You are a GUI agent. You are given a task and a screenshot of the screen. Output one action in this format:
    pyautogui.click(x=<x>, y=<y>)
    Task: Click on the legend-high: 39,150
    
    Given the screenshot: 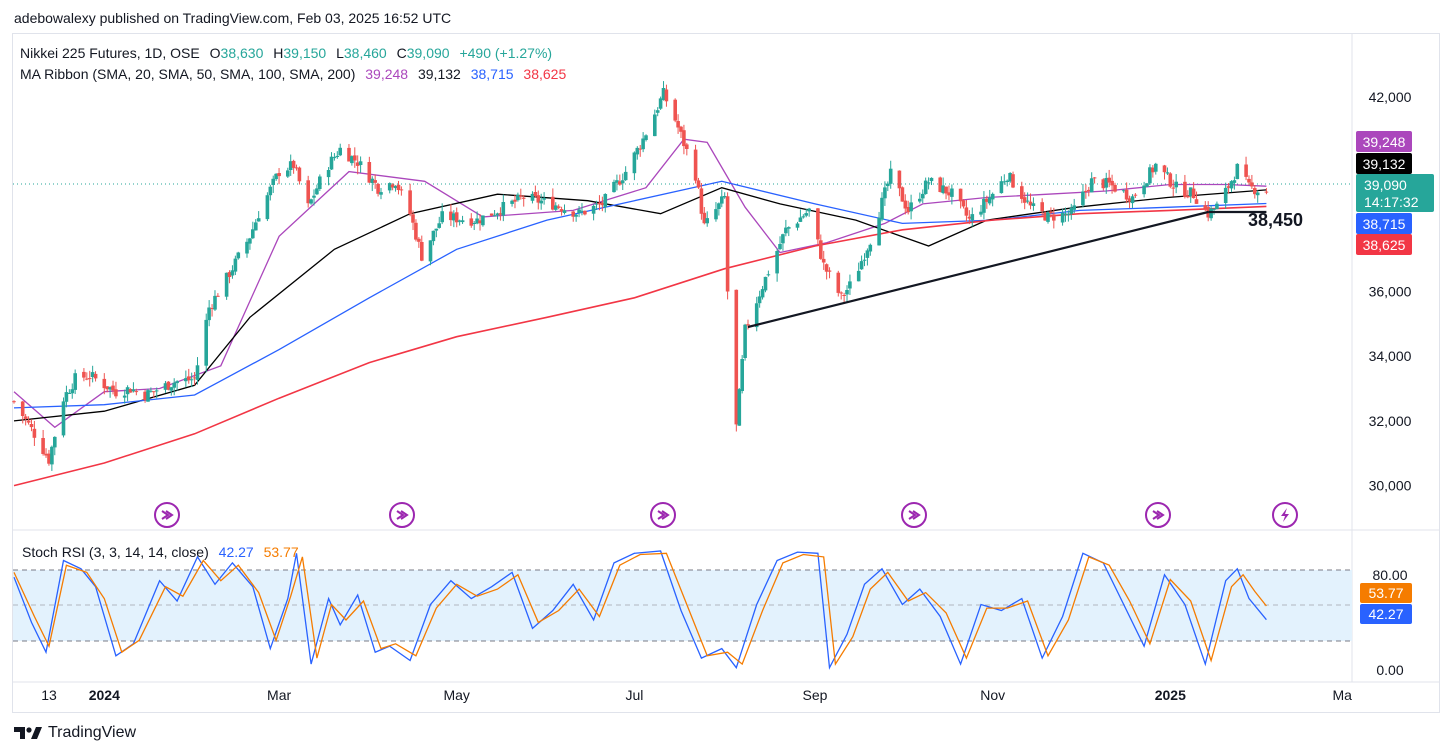 What is the action you would take?
    pyautogui.click(x=304, y=53)
    